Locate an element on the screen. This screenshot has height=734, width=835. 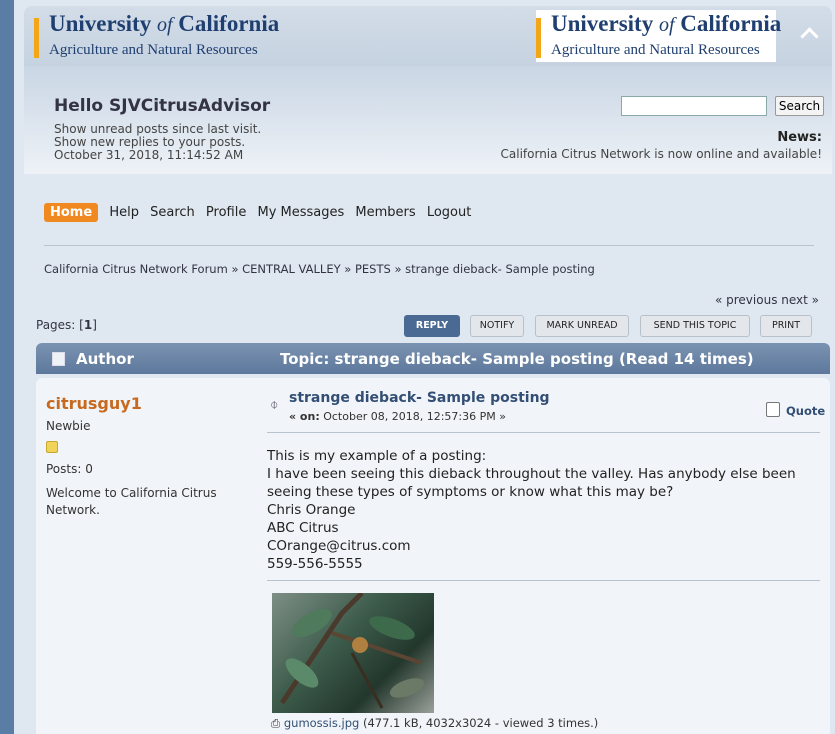
nav-my-messages: My Messages is located at coordinates (300, 212).